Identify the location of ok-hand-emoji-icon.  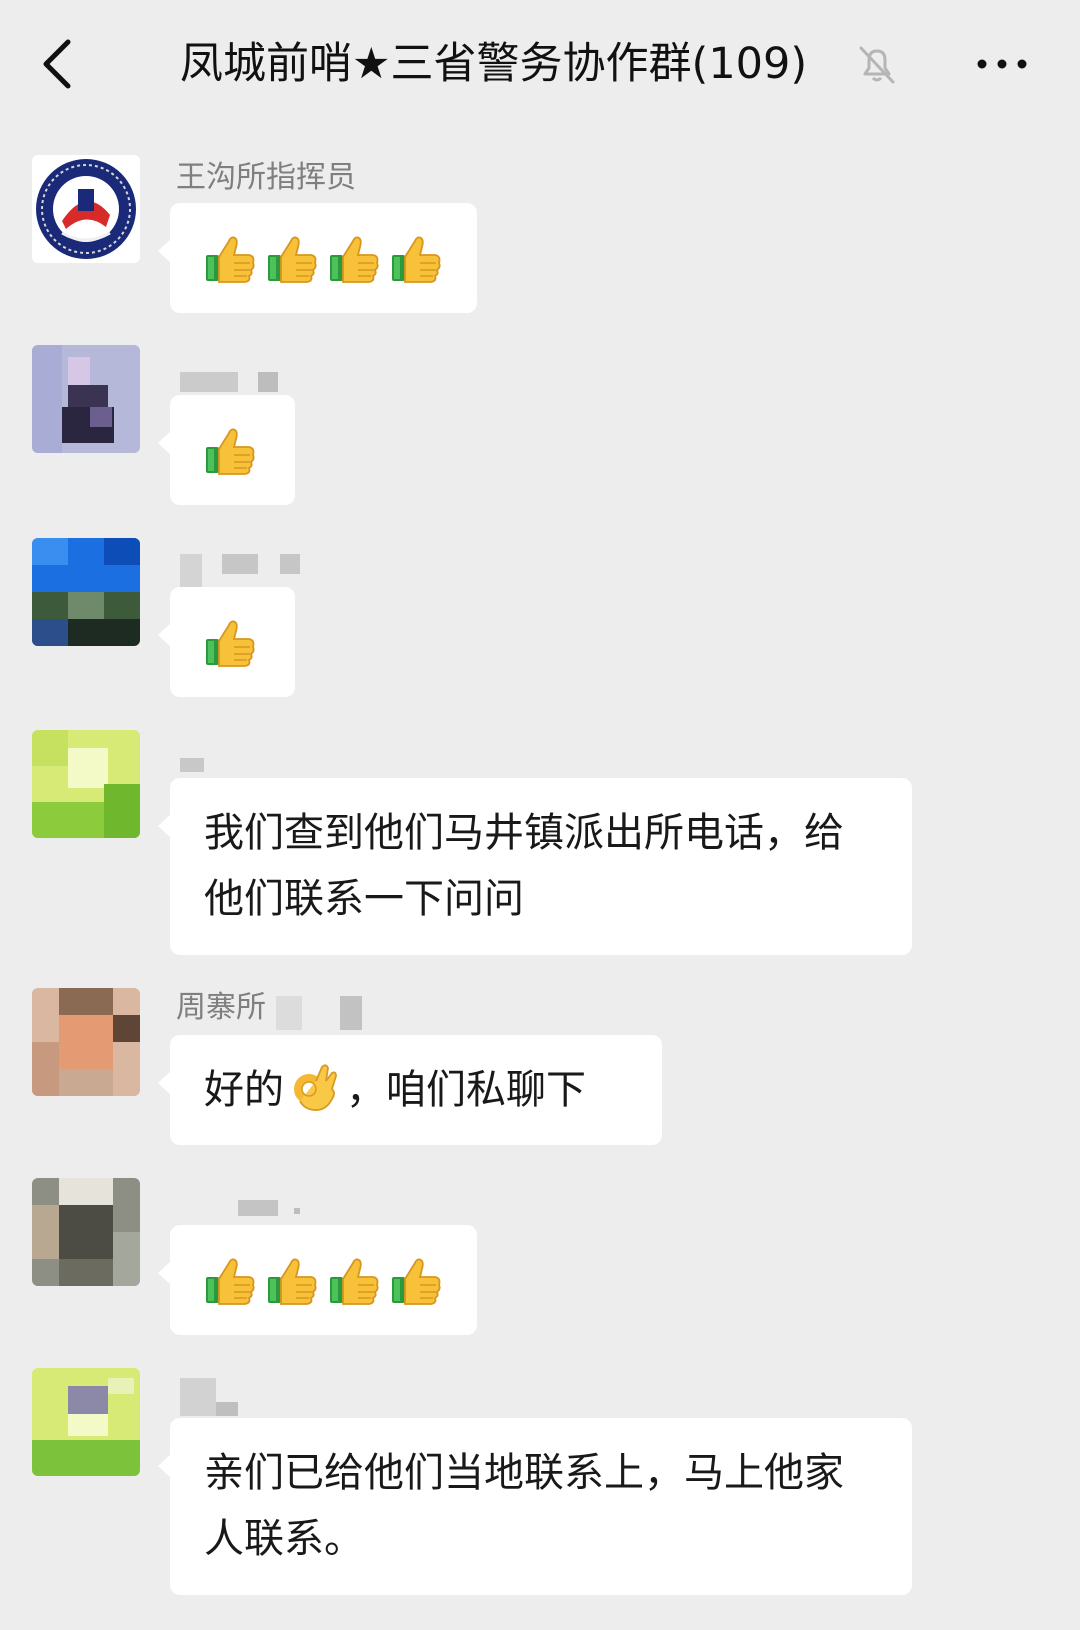
(315, 1087).